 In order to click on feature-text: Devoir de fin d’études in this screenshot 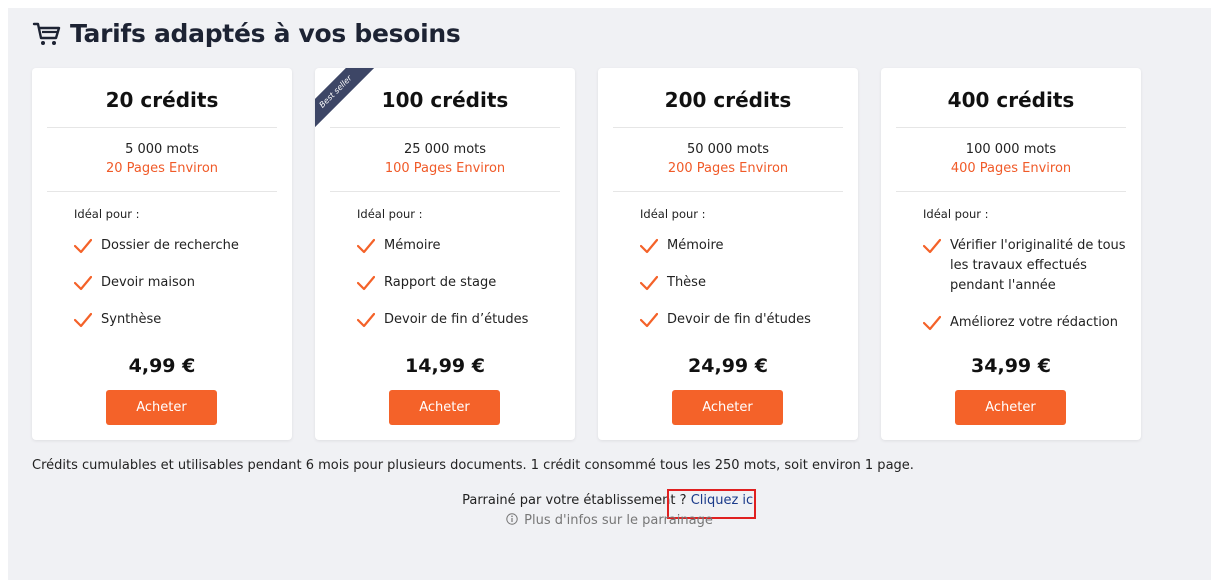, I will do `click(456, 319)`.